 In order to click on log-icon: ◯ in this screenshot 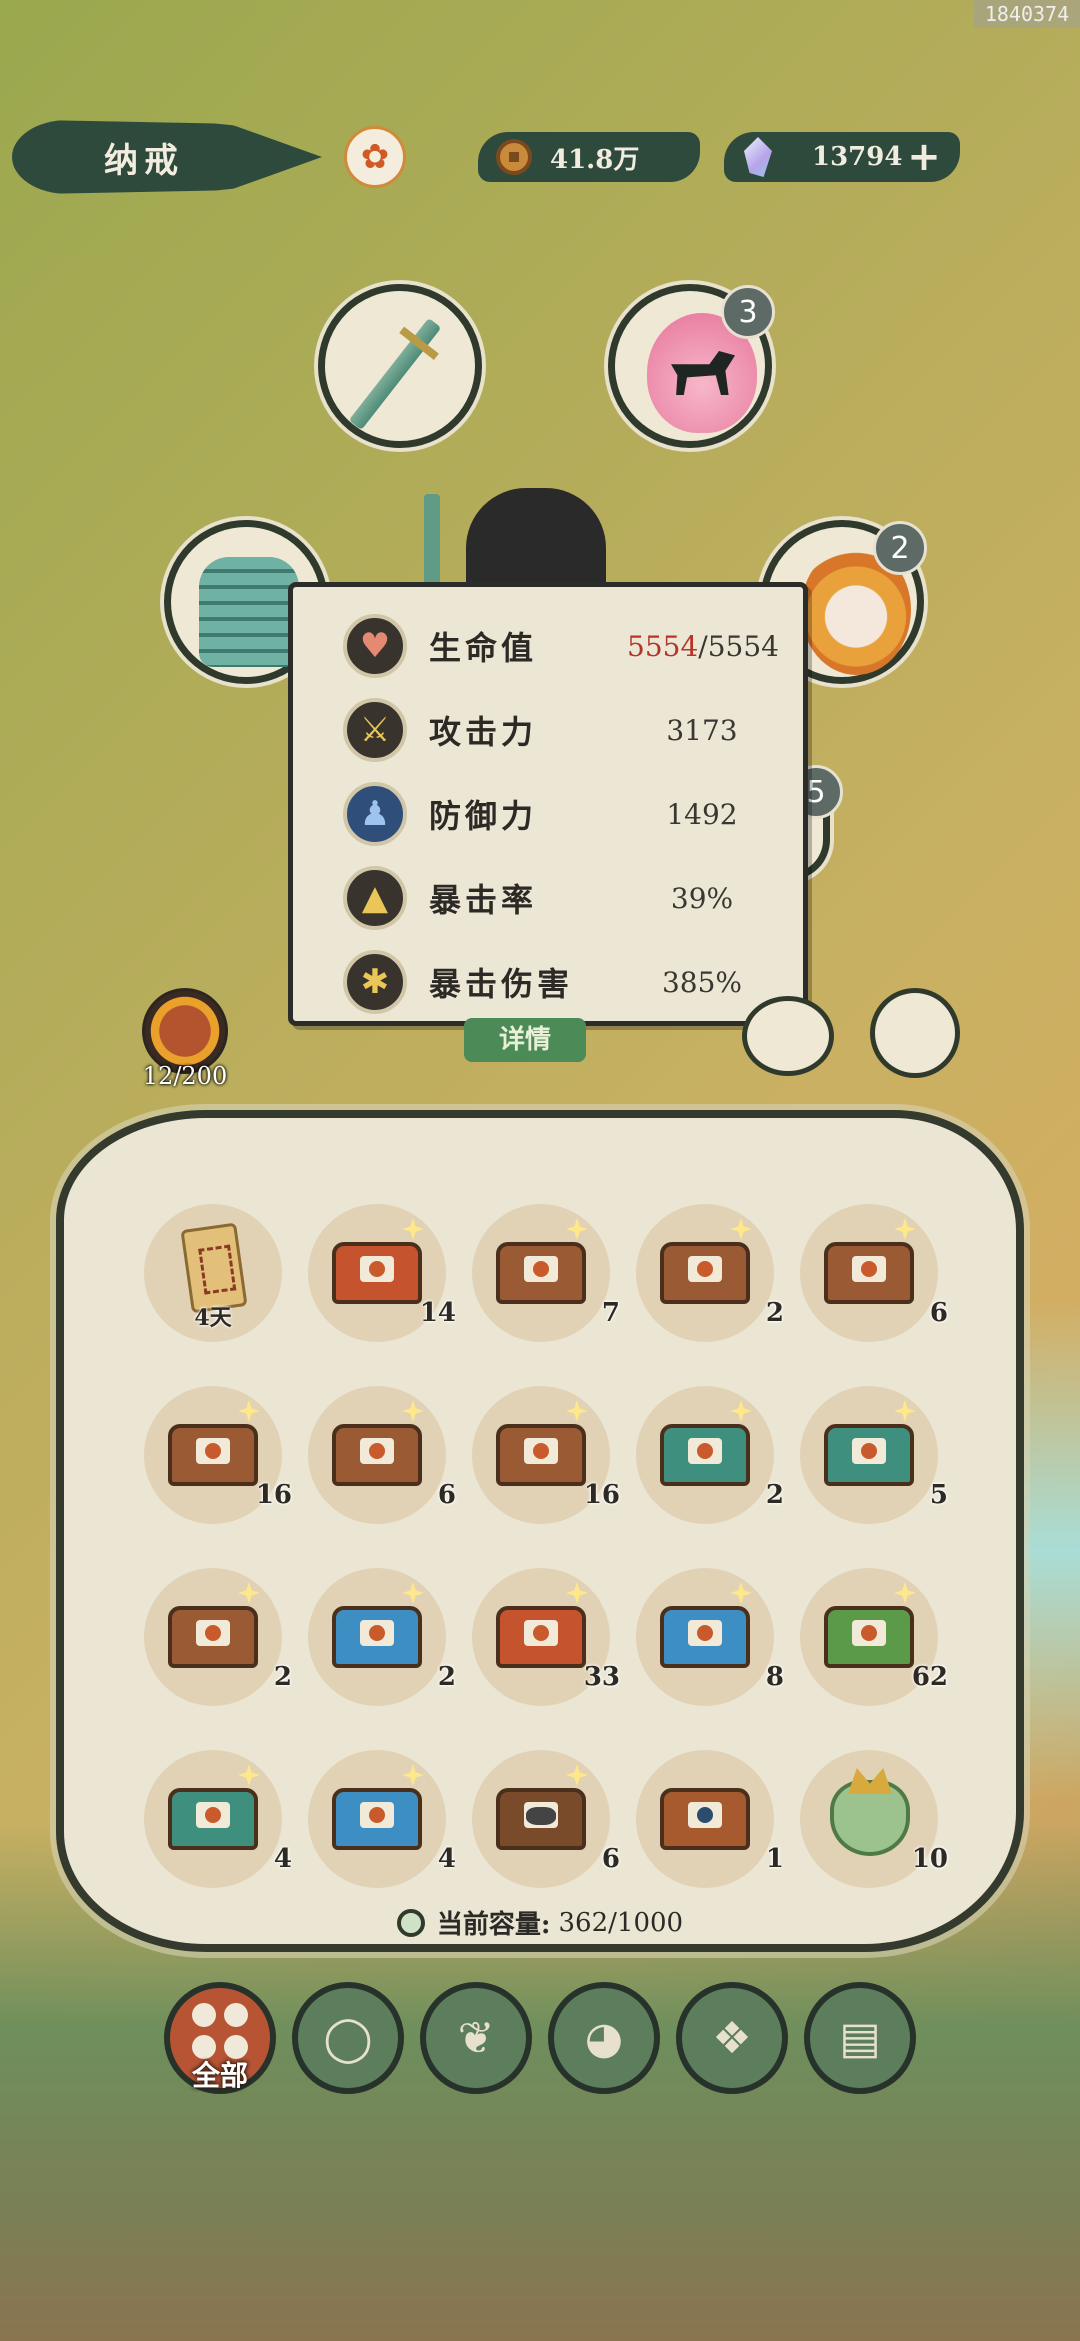, I will do `click(348, 2038)`.